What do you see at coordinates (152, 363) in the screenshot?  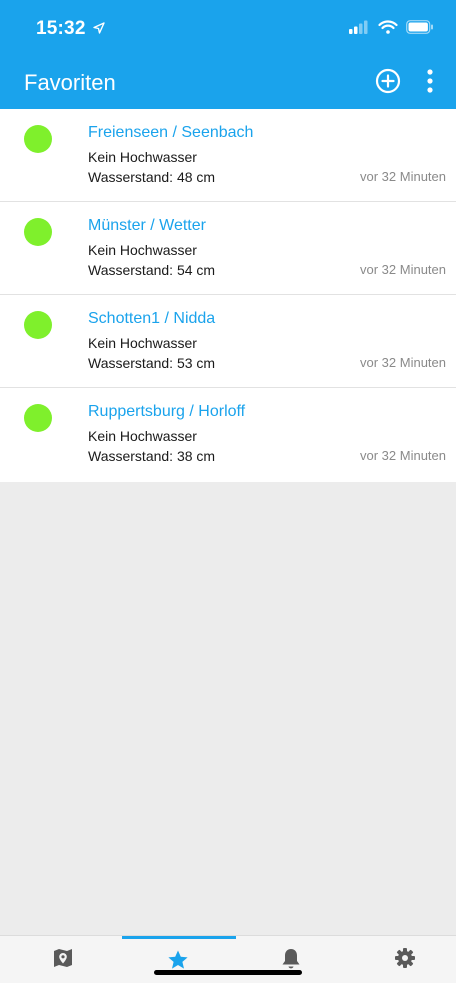 I see `station-water-level: Wasserstand: 53 cm` at bounding box center [152, 363].